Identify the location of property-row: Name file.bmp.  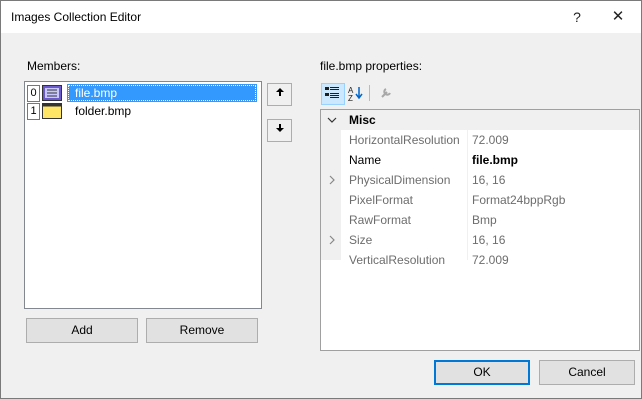
(480, 160).